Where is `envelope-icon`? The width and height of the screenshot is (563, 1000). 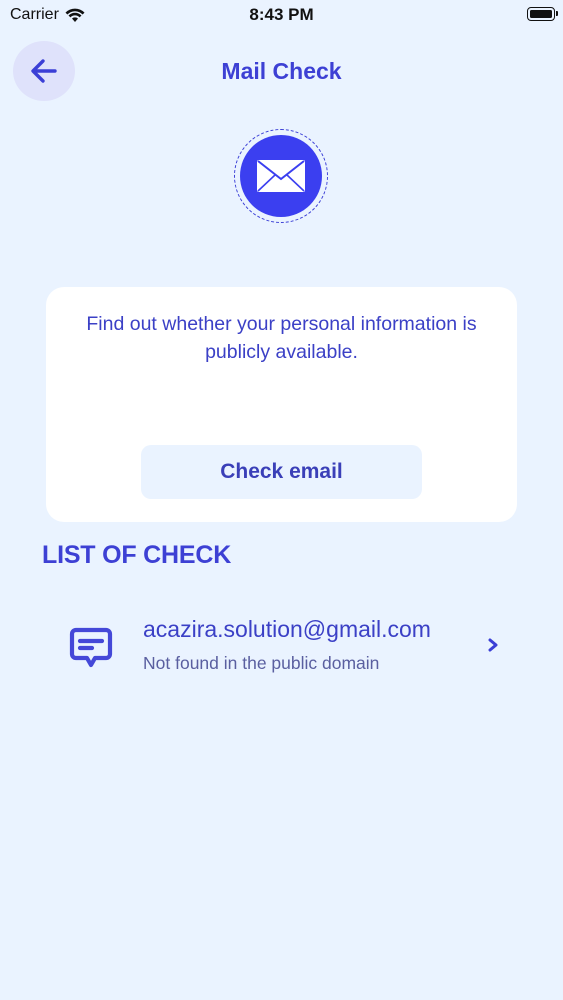
envelope-icon is located at coordinates (281, 176).